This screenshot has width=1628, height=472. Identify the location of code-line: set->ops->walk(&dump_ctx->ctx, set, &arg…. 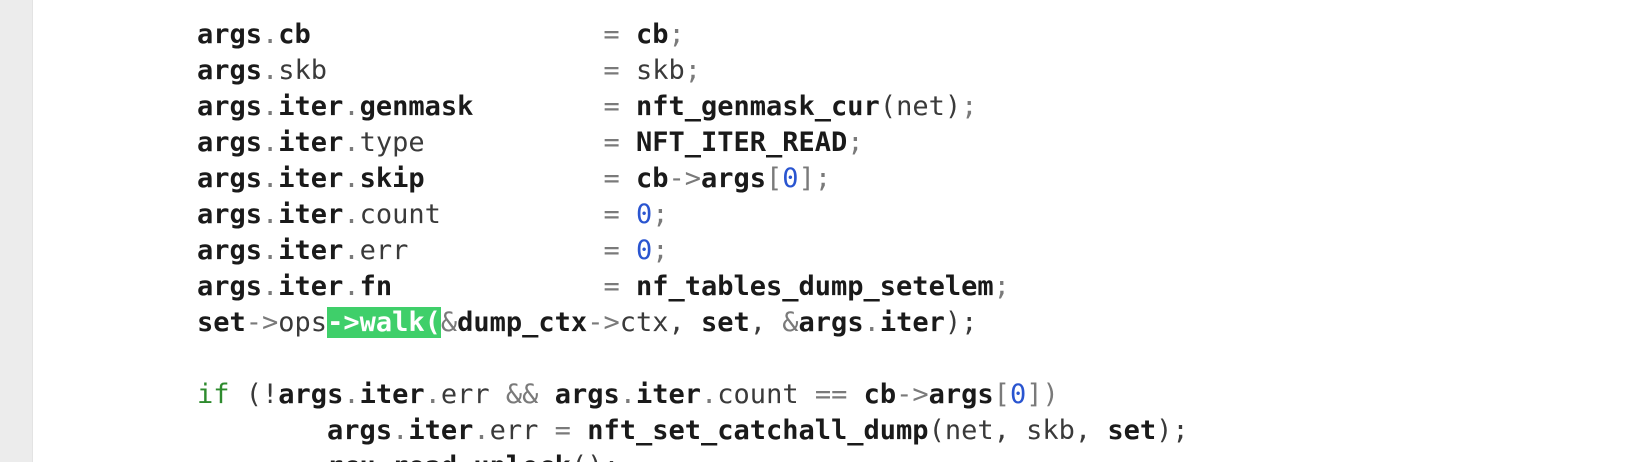
(897, 323).